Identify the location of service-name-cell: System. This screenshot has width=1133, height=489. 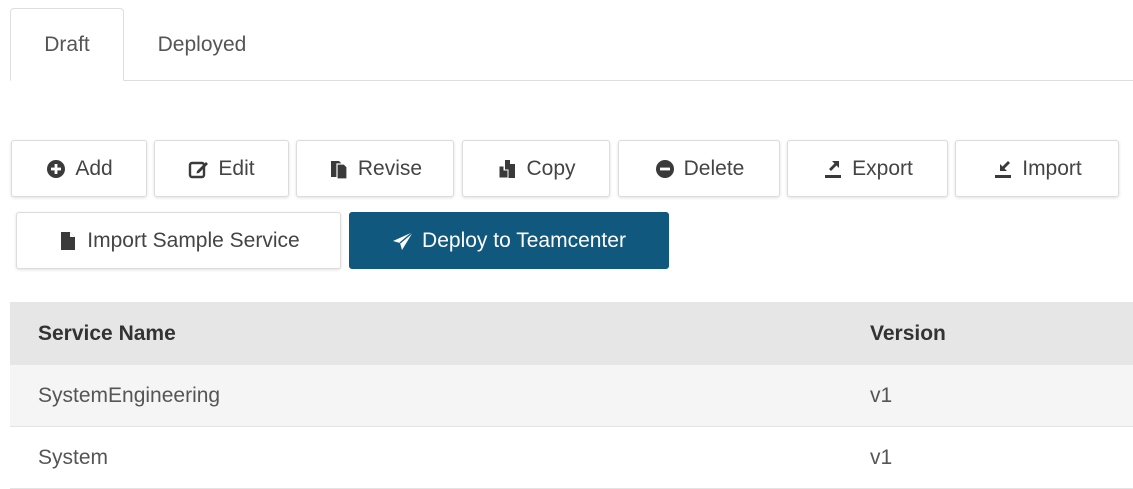
(73, 457).